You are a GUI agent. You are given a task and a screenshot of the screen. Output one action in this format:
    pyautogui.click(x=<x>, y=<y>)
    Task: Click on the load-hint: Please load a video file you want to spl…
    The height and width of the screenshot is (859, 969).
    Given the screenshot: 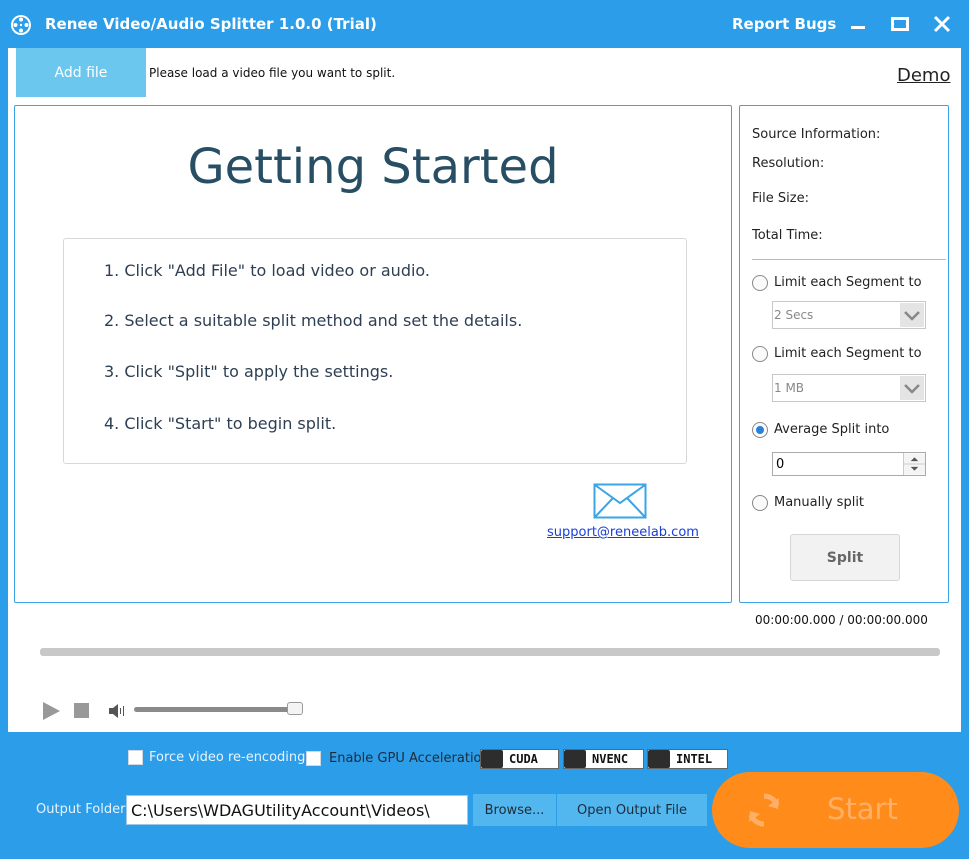 What is the action you would take?
    pyautogui.click(x=272, y=73)
    